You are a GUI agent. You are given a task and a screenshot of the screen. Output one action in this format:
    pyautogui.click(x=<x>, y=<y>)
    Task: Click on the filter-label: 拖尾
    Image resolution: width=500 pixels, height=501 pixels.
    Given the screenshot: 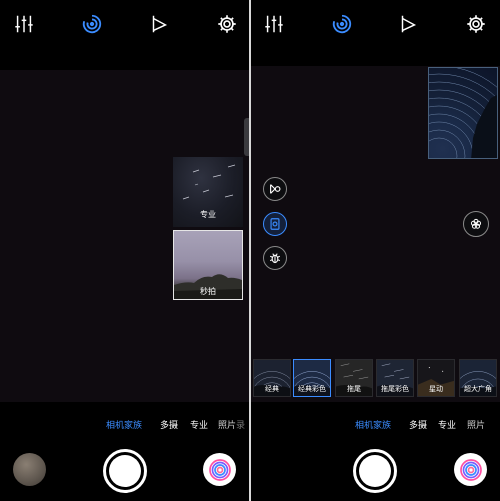 What is the action you would take?
    pyautogui.click(x=354, y=389)
    